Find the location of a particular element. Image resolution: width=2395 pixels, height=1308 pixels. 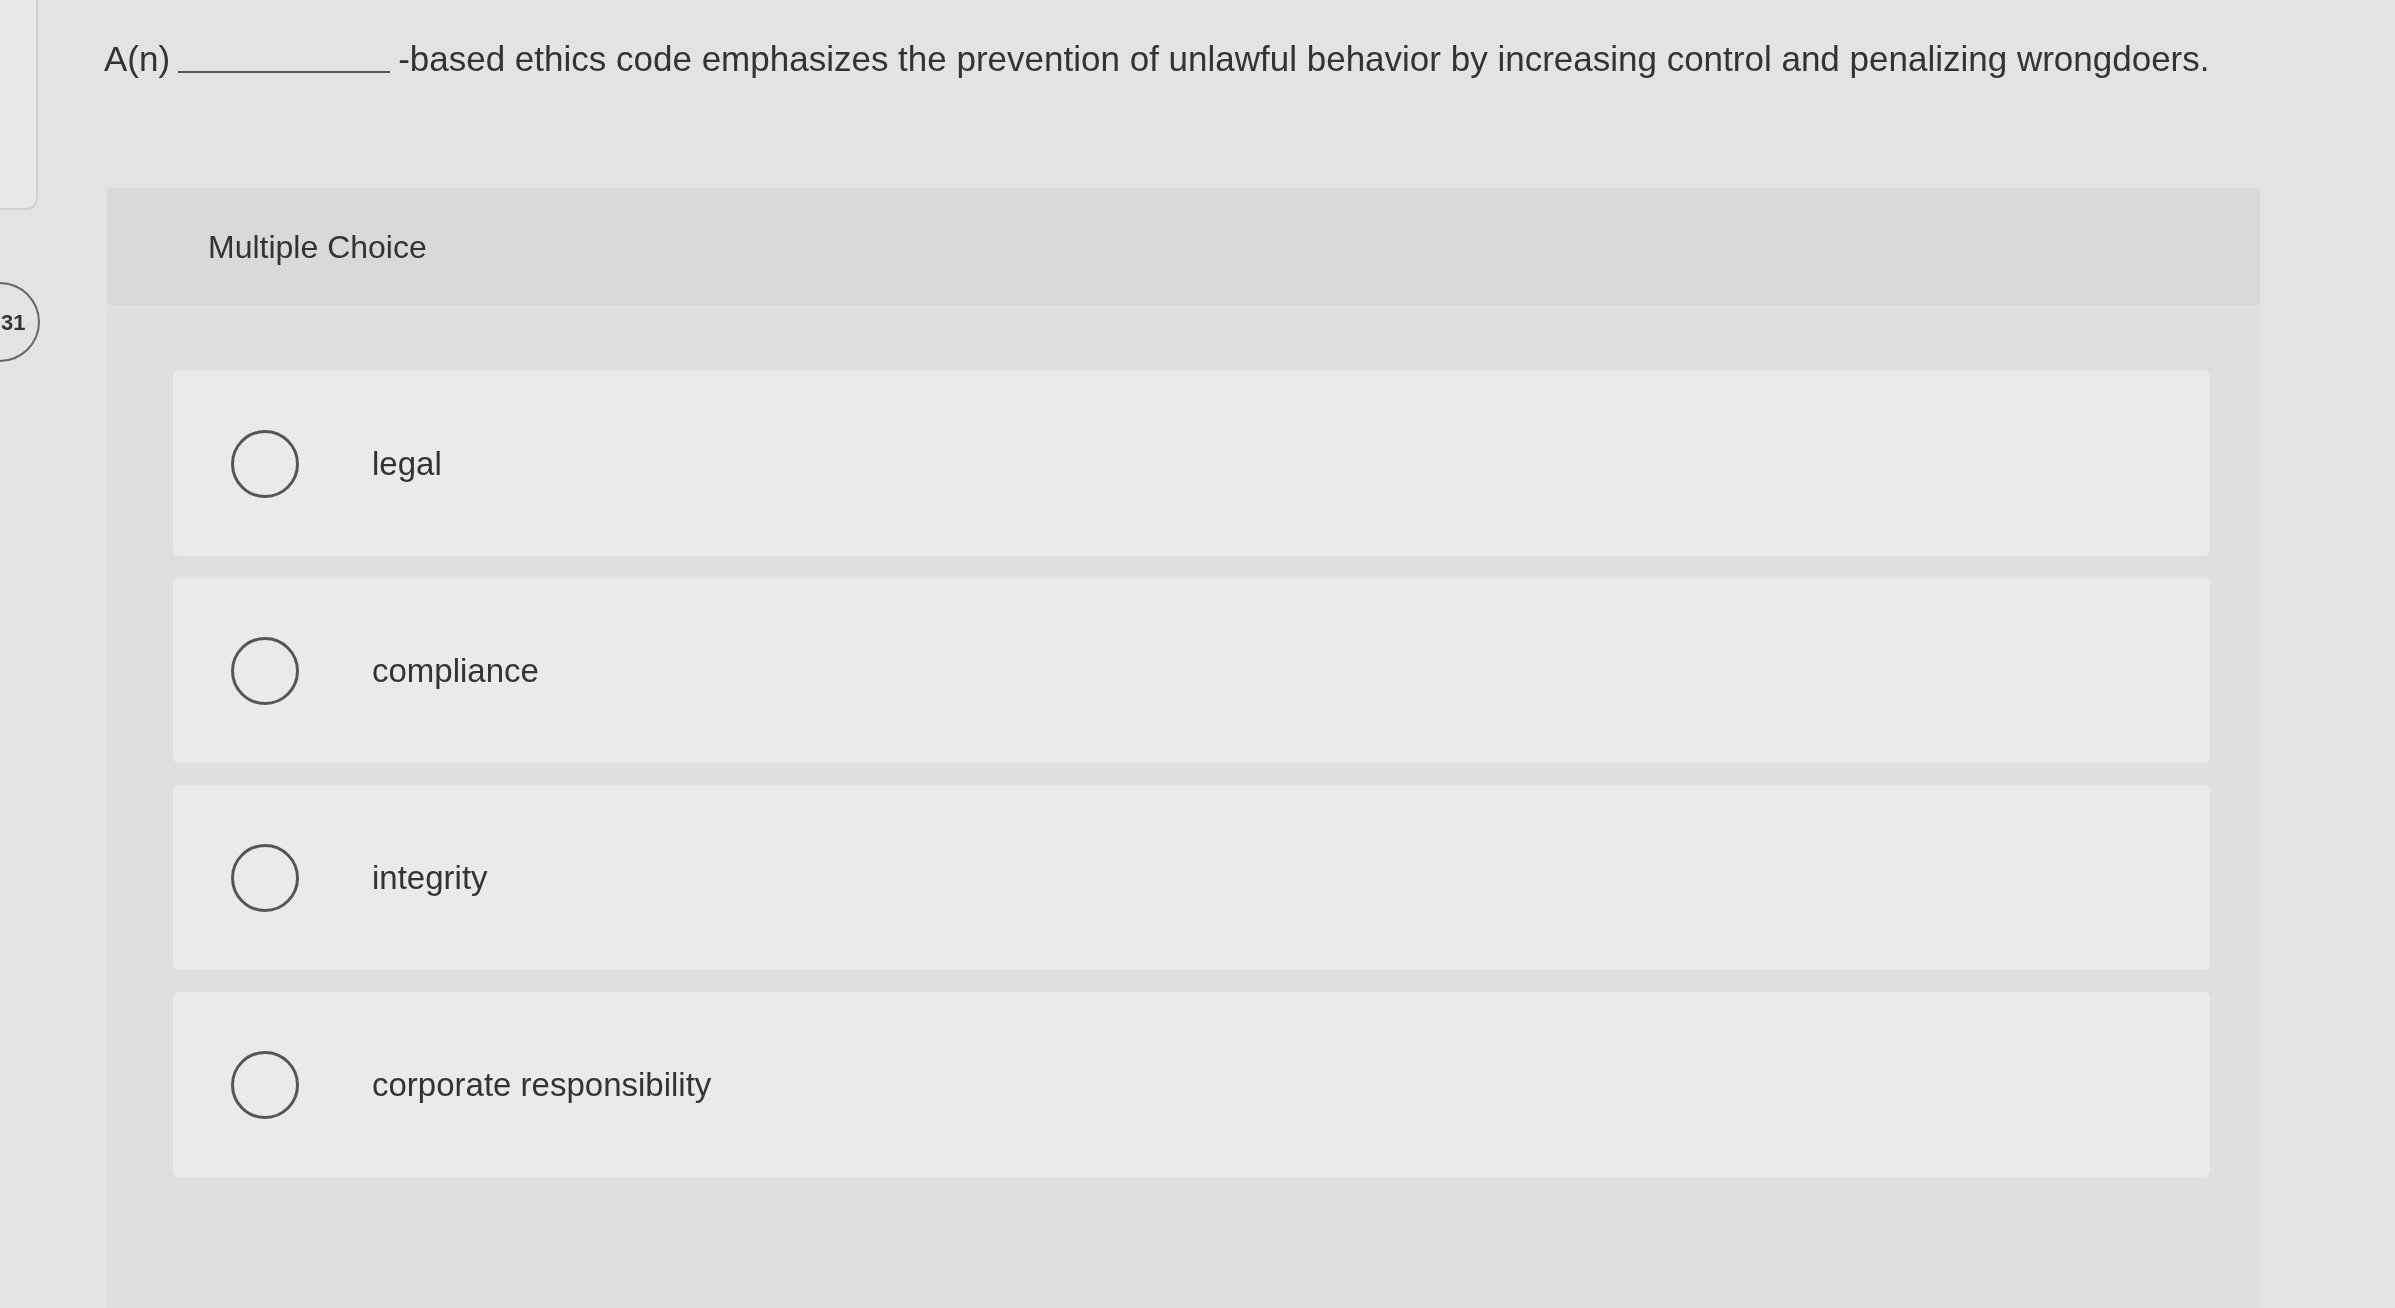

option-label: compliance is located at coordinates (455, 670).